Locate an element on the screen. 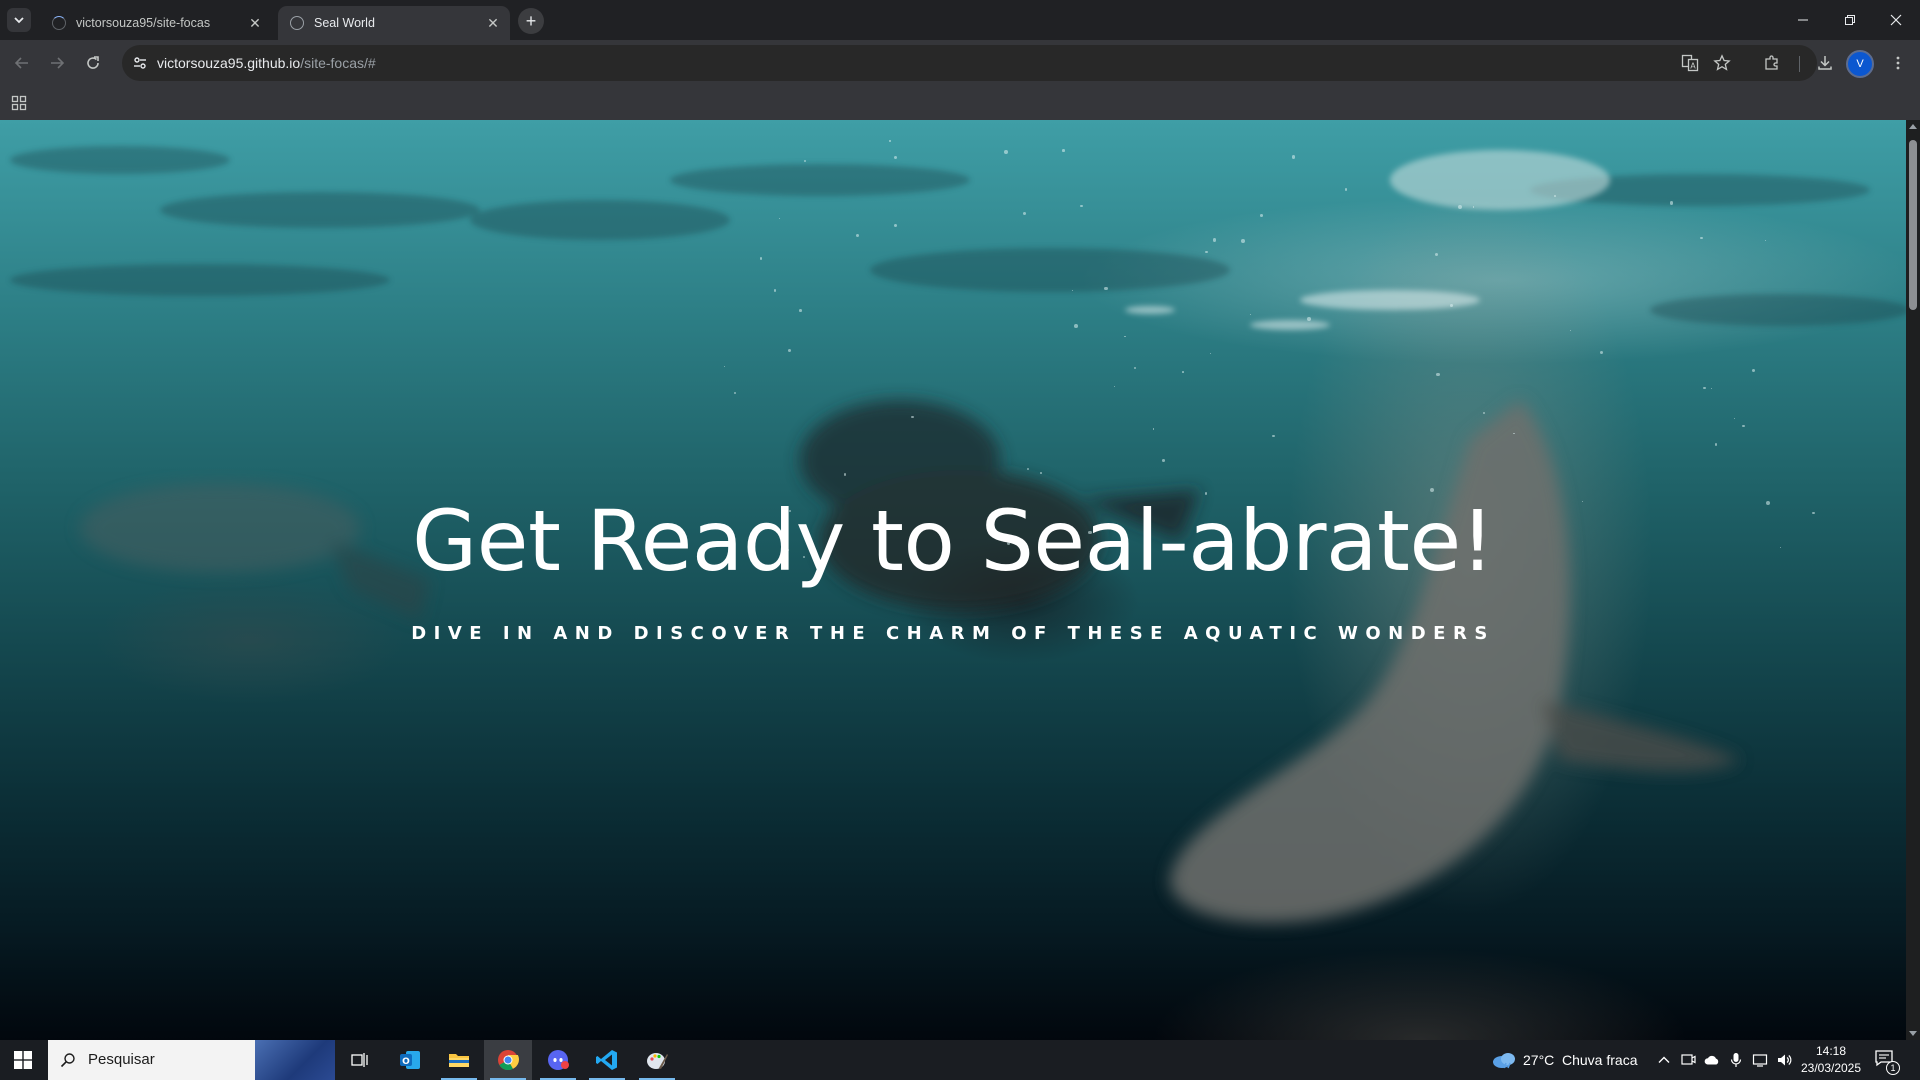 This screenshot has height=1080, width=1920. back-button is located at coordinates (22, 63).